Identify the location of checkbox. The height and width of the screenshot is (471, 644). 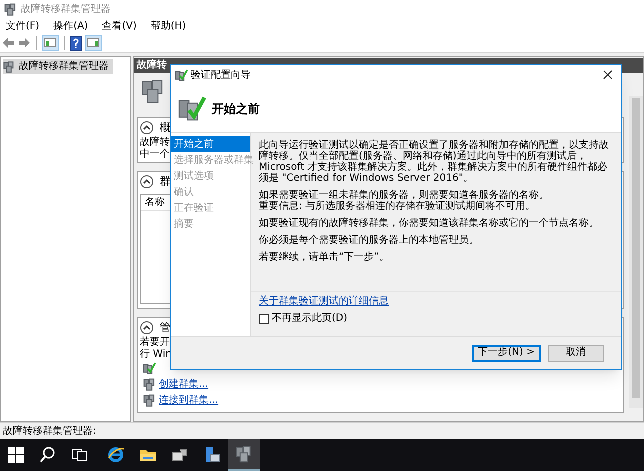
(264, 319).